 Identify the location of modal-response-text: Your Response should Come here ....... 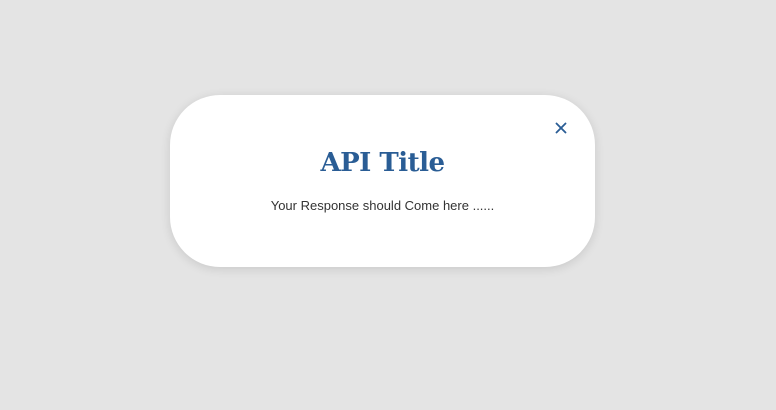
(382, 205).